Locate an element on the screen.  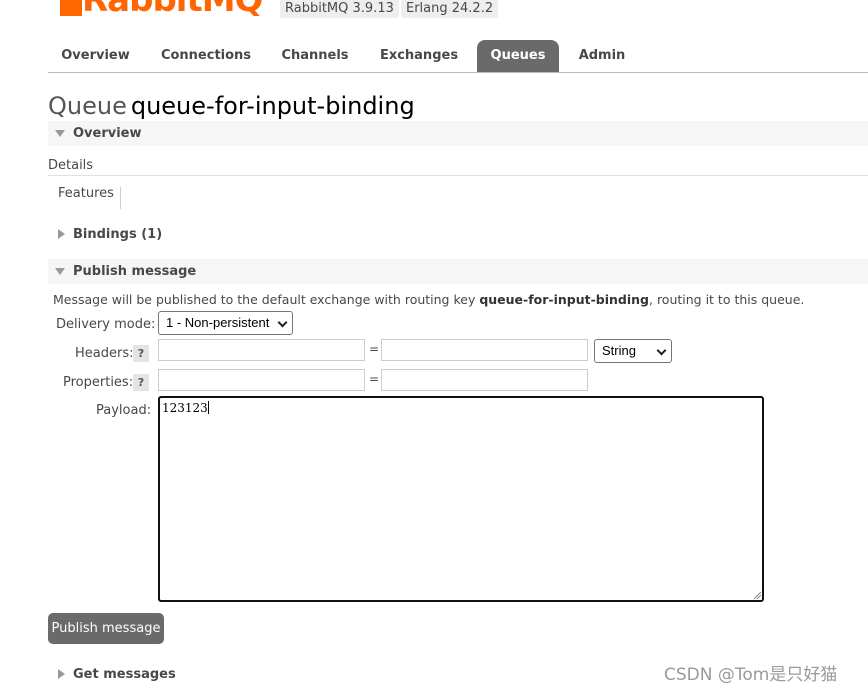
rabbit-logo-icon is located at coordinates (71, 8).